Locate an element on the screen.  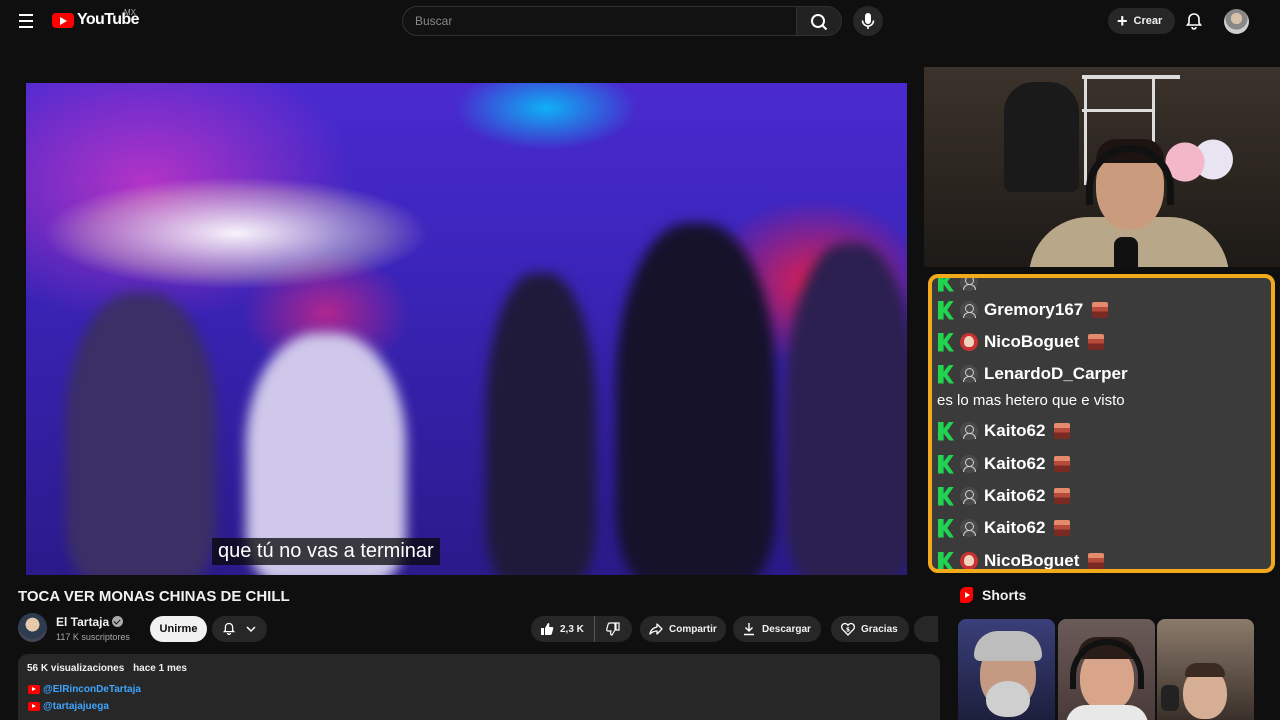
skull-avatar-icon is located at coordinates (969, 560).